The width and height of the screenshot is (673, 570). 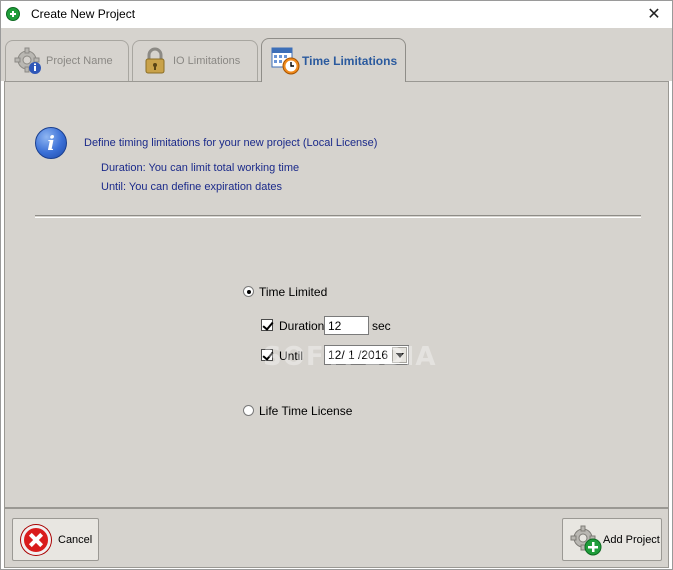 What do you see at coordinates (13, 14) in the screenshot?
I see `app-add-icon` at bounding box center [13, 14].